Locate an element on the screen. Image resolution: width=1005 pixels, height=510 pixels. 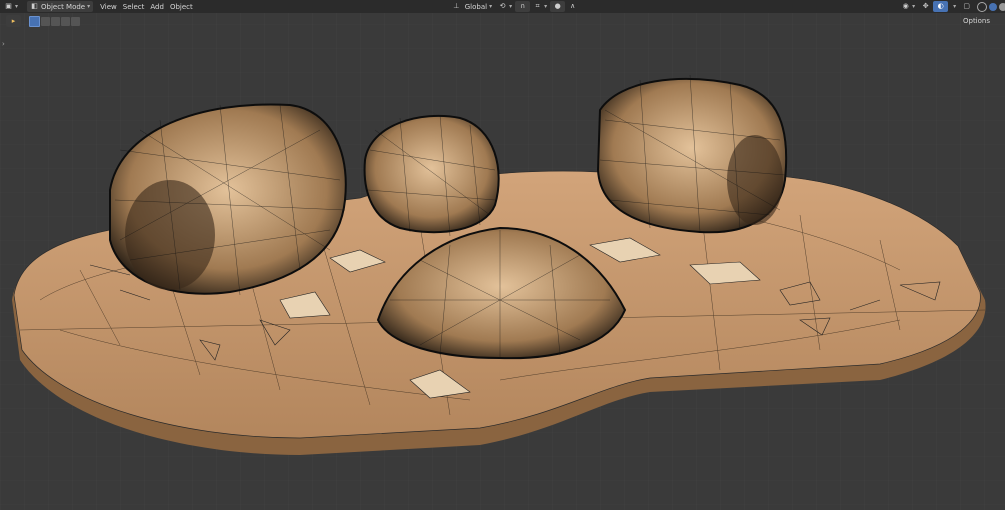
overlays-toggle: ◐ is located at coordinates (941, 6).